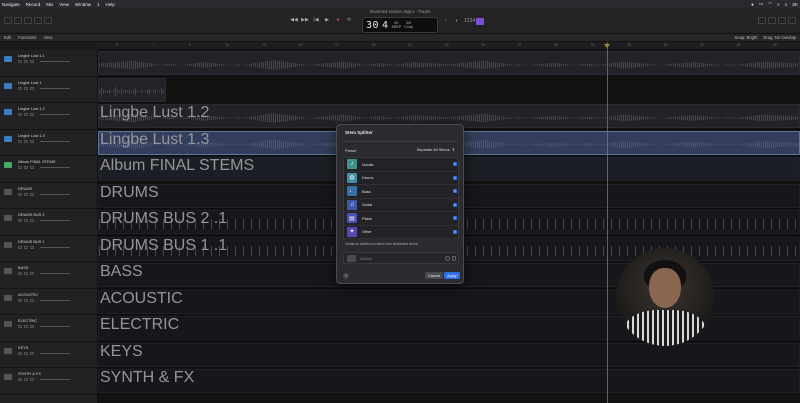  Describe the element at coordinates (436, 149) in the screenshot. I see `preset-select: Separate All Stems ⇕` at that location.